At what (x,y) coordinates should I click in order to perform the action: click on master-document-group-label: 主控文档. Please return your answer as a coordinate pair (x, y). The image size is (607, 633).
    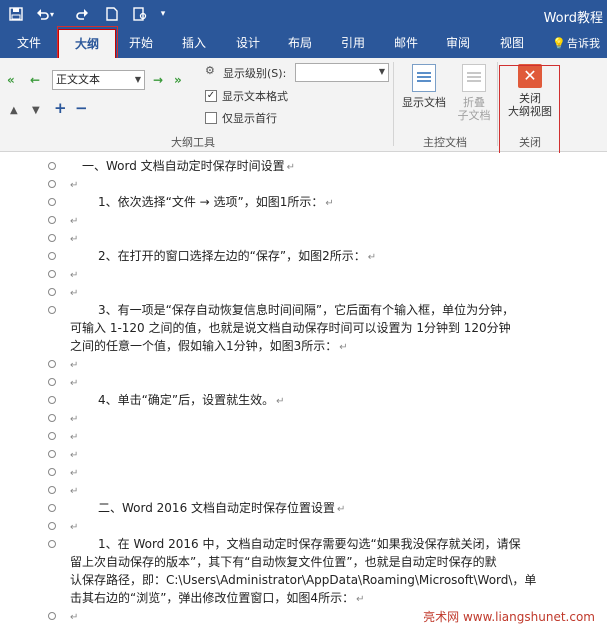
    Looking at the image, I should click on (445, 142).